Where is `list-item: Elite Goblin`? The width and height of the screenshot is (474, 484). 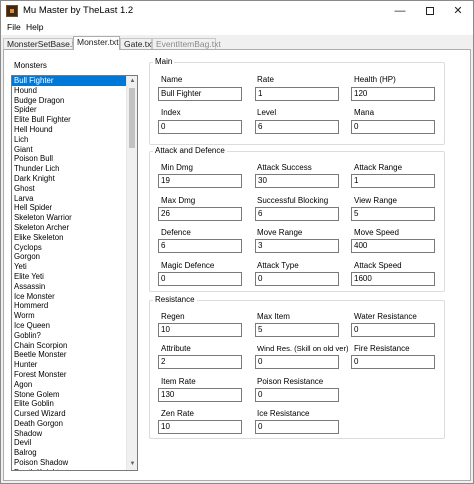 list-item: Elite Goblin is located at coordinates (69, 404).